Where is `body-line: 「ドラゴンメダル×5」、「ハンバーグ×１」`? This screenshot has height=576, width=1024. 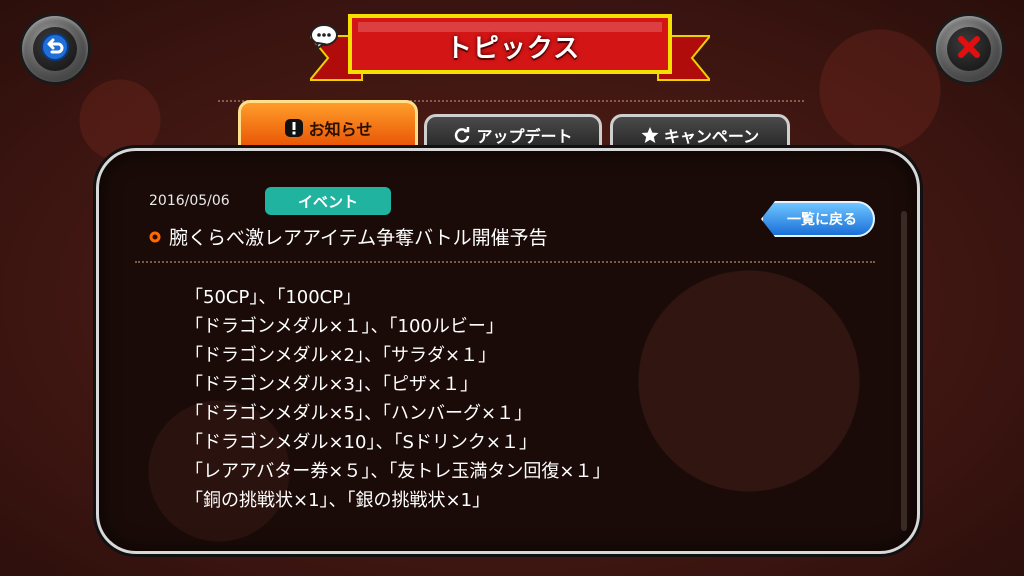 body-line: 「ドラゴンメダル×5」、「ハンバーグ×１」 is located at coordinates (359, 413).